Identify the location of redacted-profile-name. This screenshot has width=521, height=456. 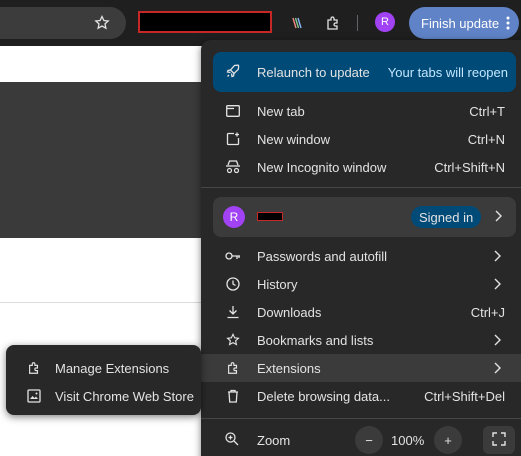
(270, 216).